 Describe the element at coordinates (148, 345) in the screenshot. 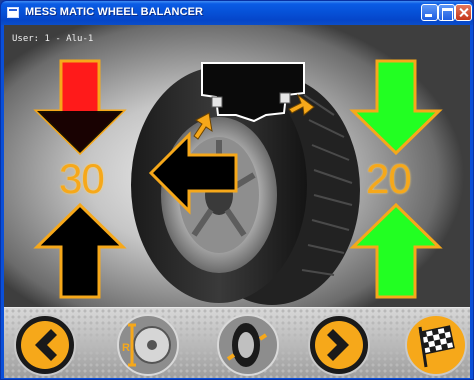

I see `rim-dimensions-button: R` at that location.